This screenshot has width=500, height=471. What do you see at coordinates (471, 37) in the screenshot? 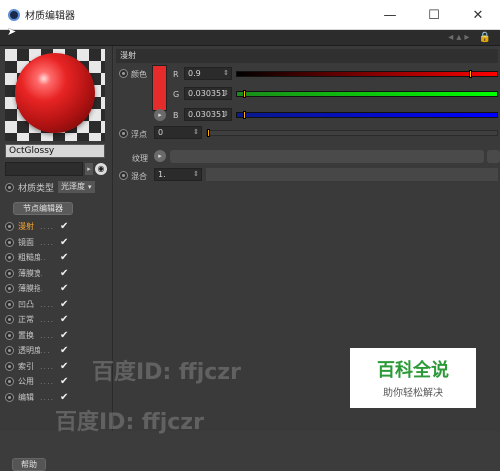
I see `nav-arrows-icon: ◂▴▸ 🔒` at bounding box center [471, 37].